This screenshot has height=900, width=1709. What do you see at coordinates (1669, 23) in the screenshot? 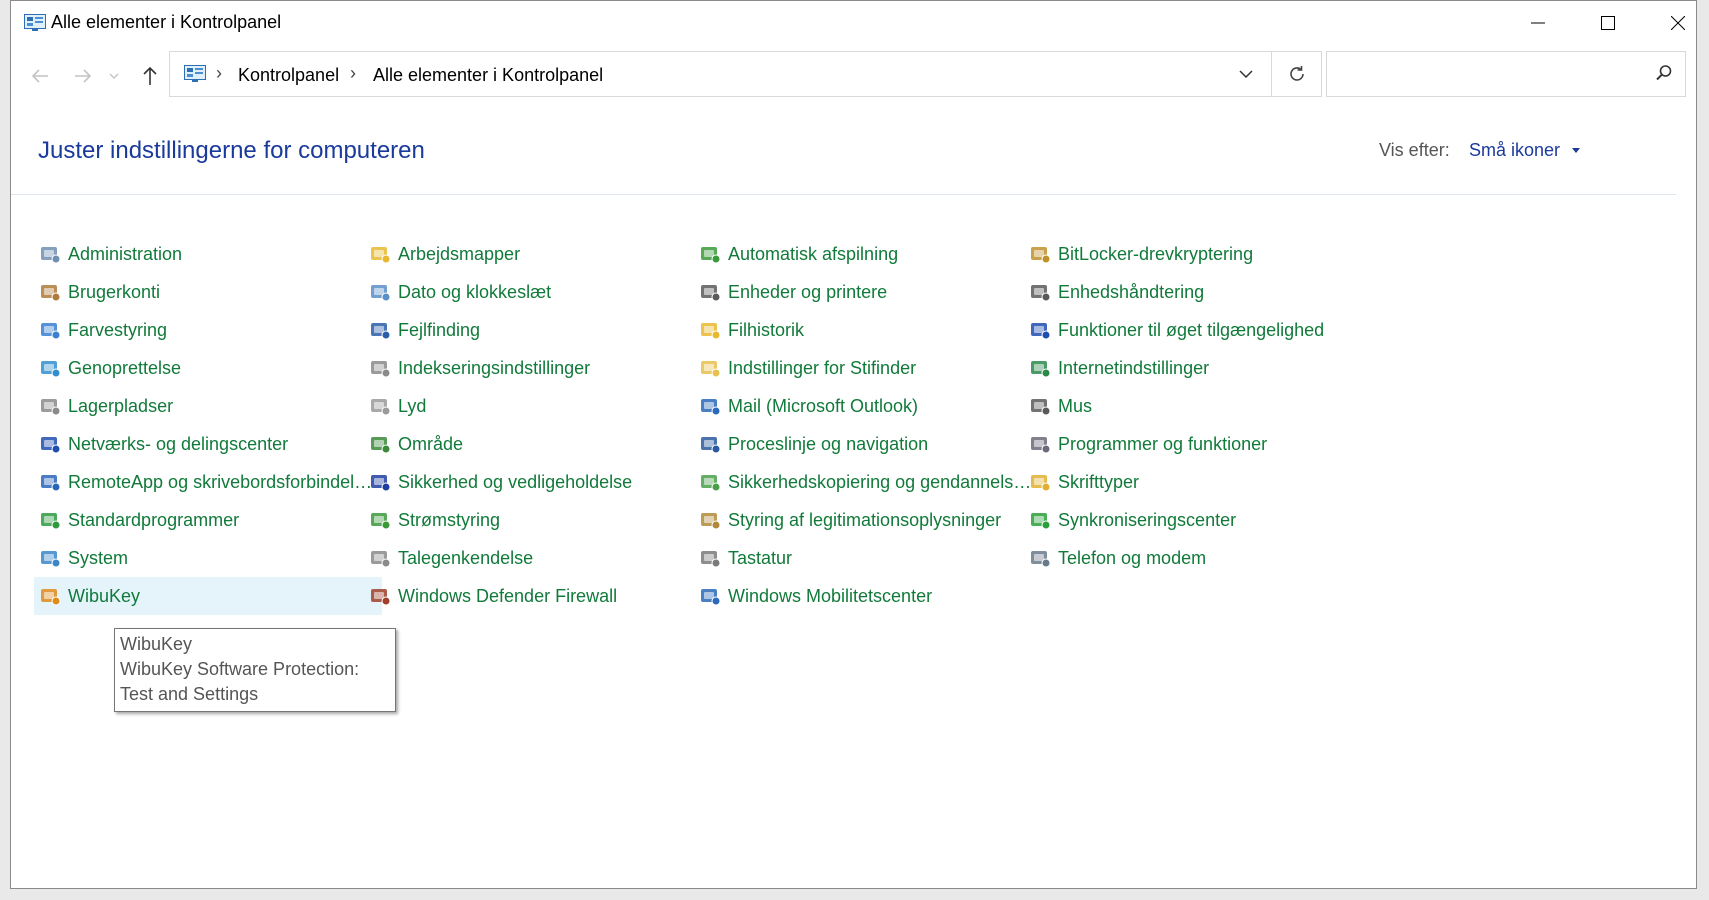
I see `close-button` at bounding box center [1669, 23].